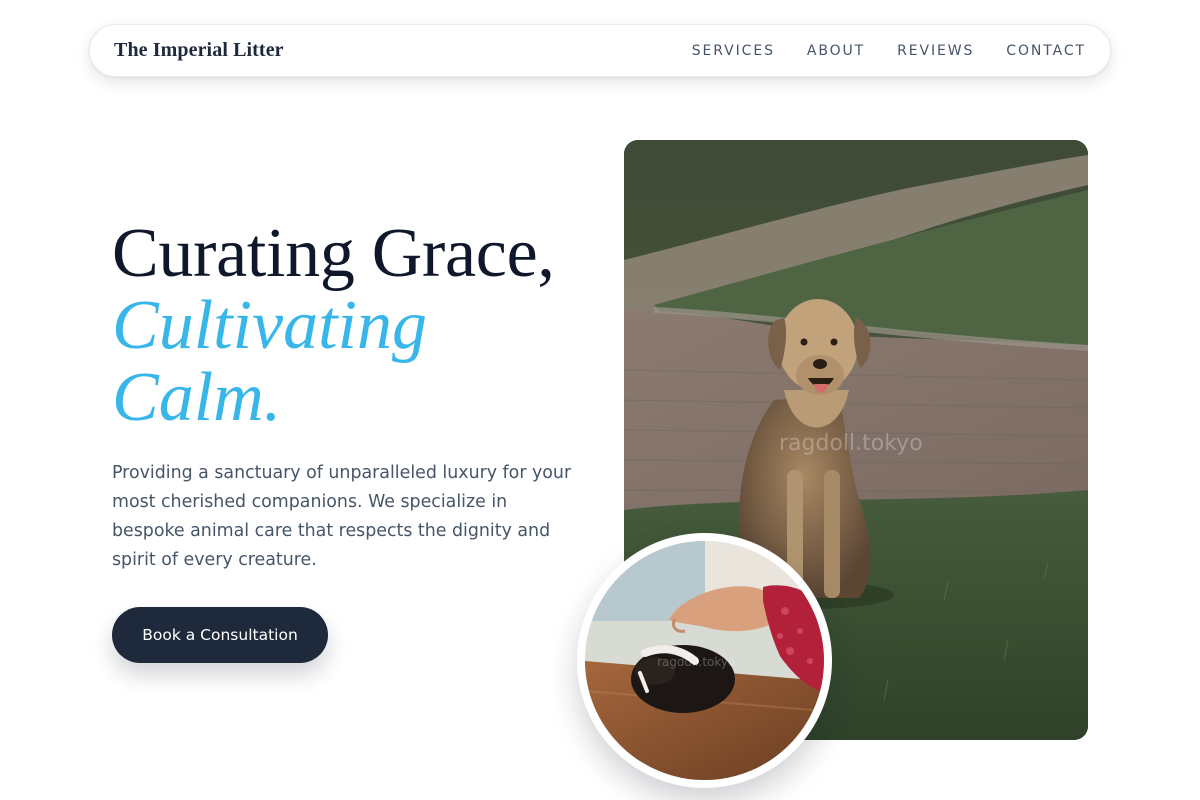  What do you see at coordinates (733, 51) in the screenshot?
I see `nav-link-services: SERVICES` at bounding box center [733, 51].